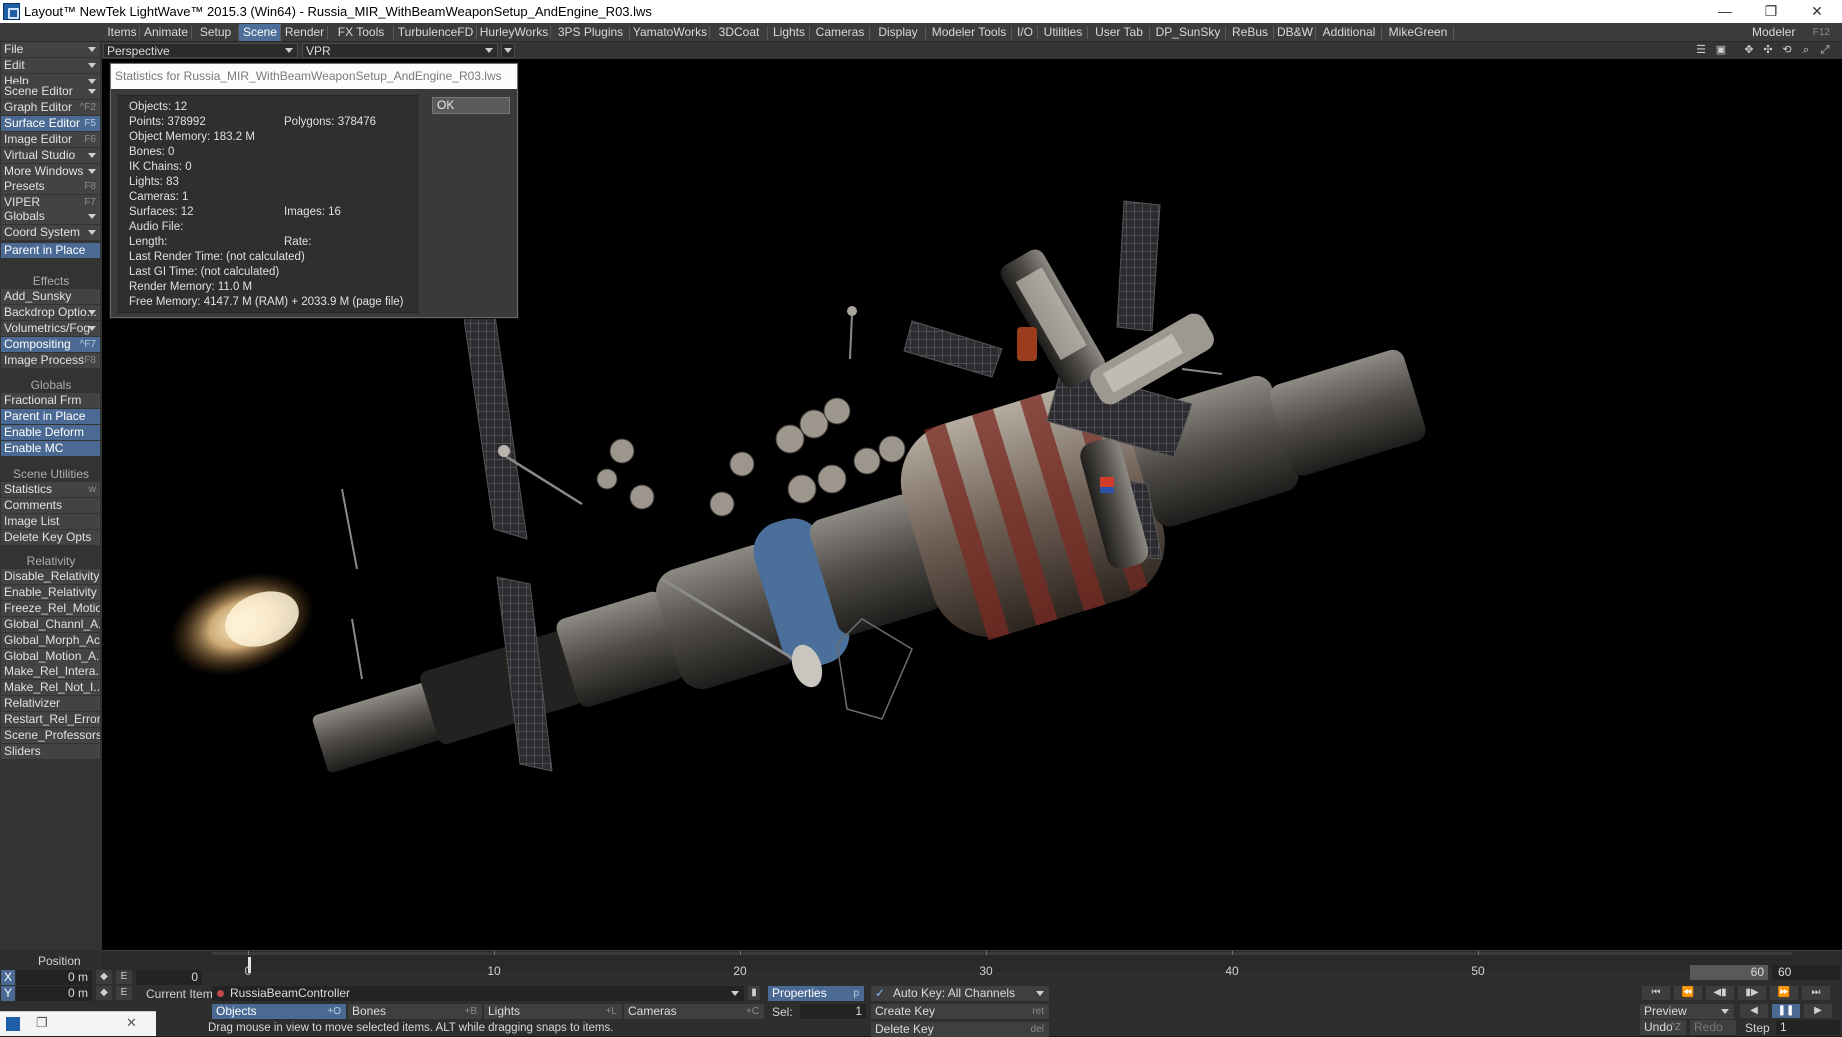 This screenshot has height=1037, width=1842. What do you see at coordinates (670, 32) in the screenshot?
I see `tab-yamatoworks: YamatoWorks` at bounding box center [670, 32].